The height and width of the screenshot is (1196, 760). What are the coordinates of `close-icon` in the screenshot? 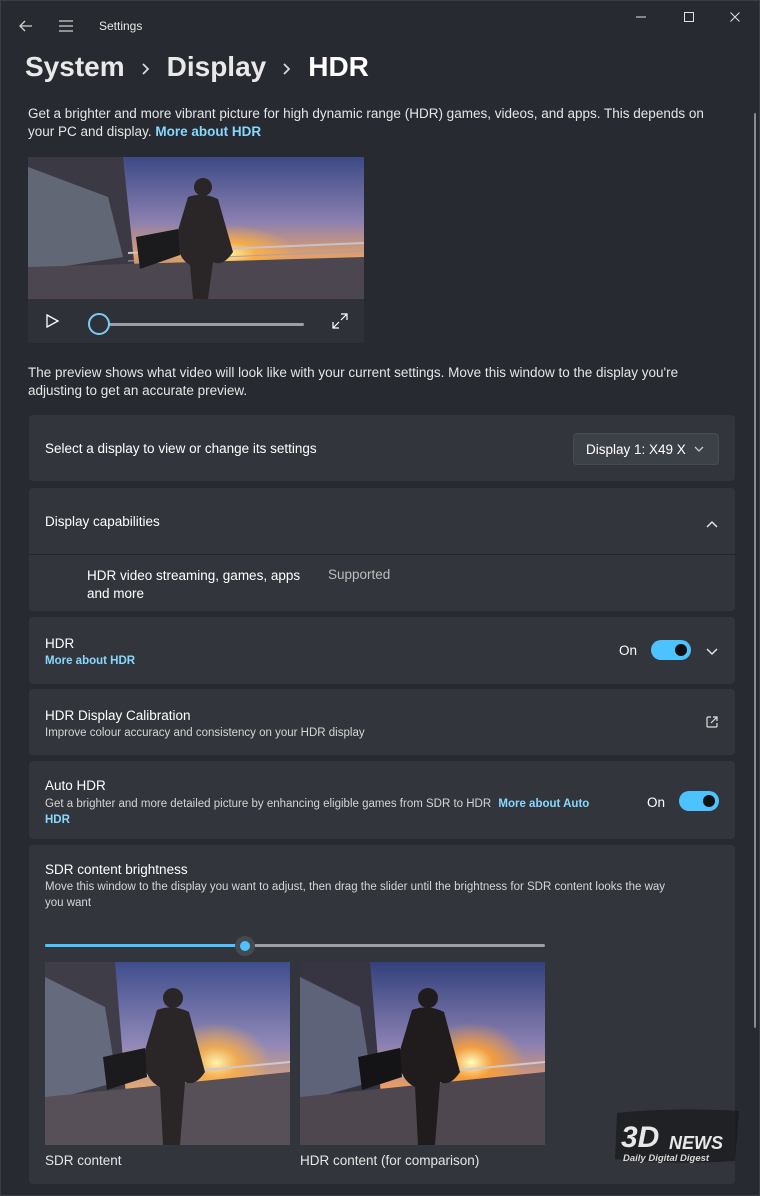 It's located at (735, 19).